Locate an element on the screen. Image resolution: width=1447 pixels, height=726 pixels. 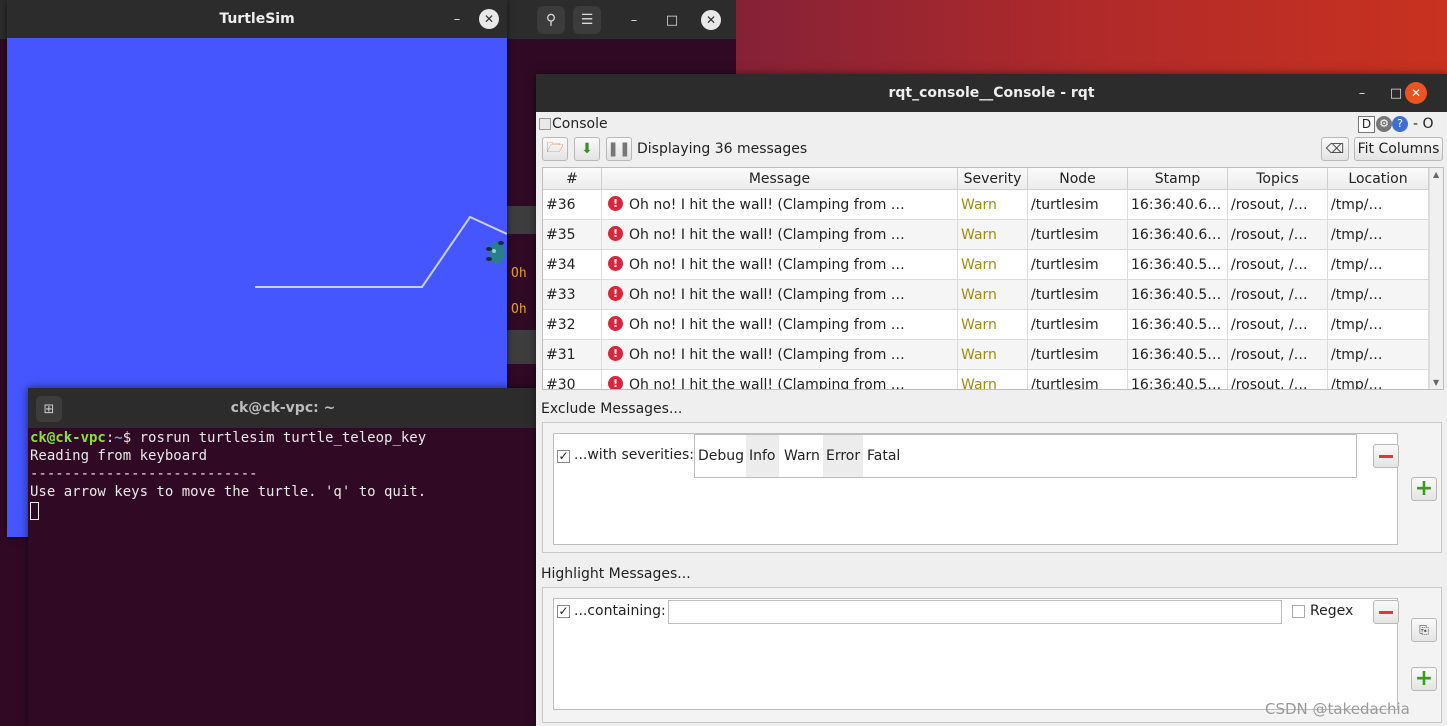
turtle-icon is located at coordinates (495, 252).